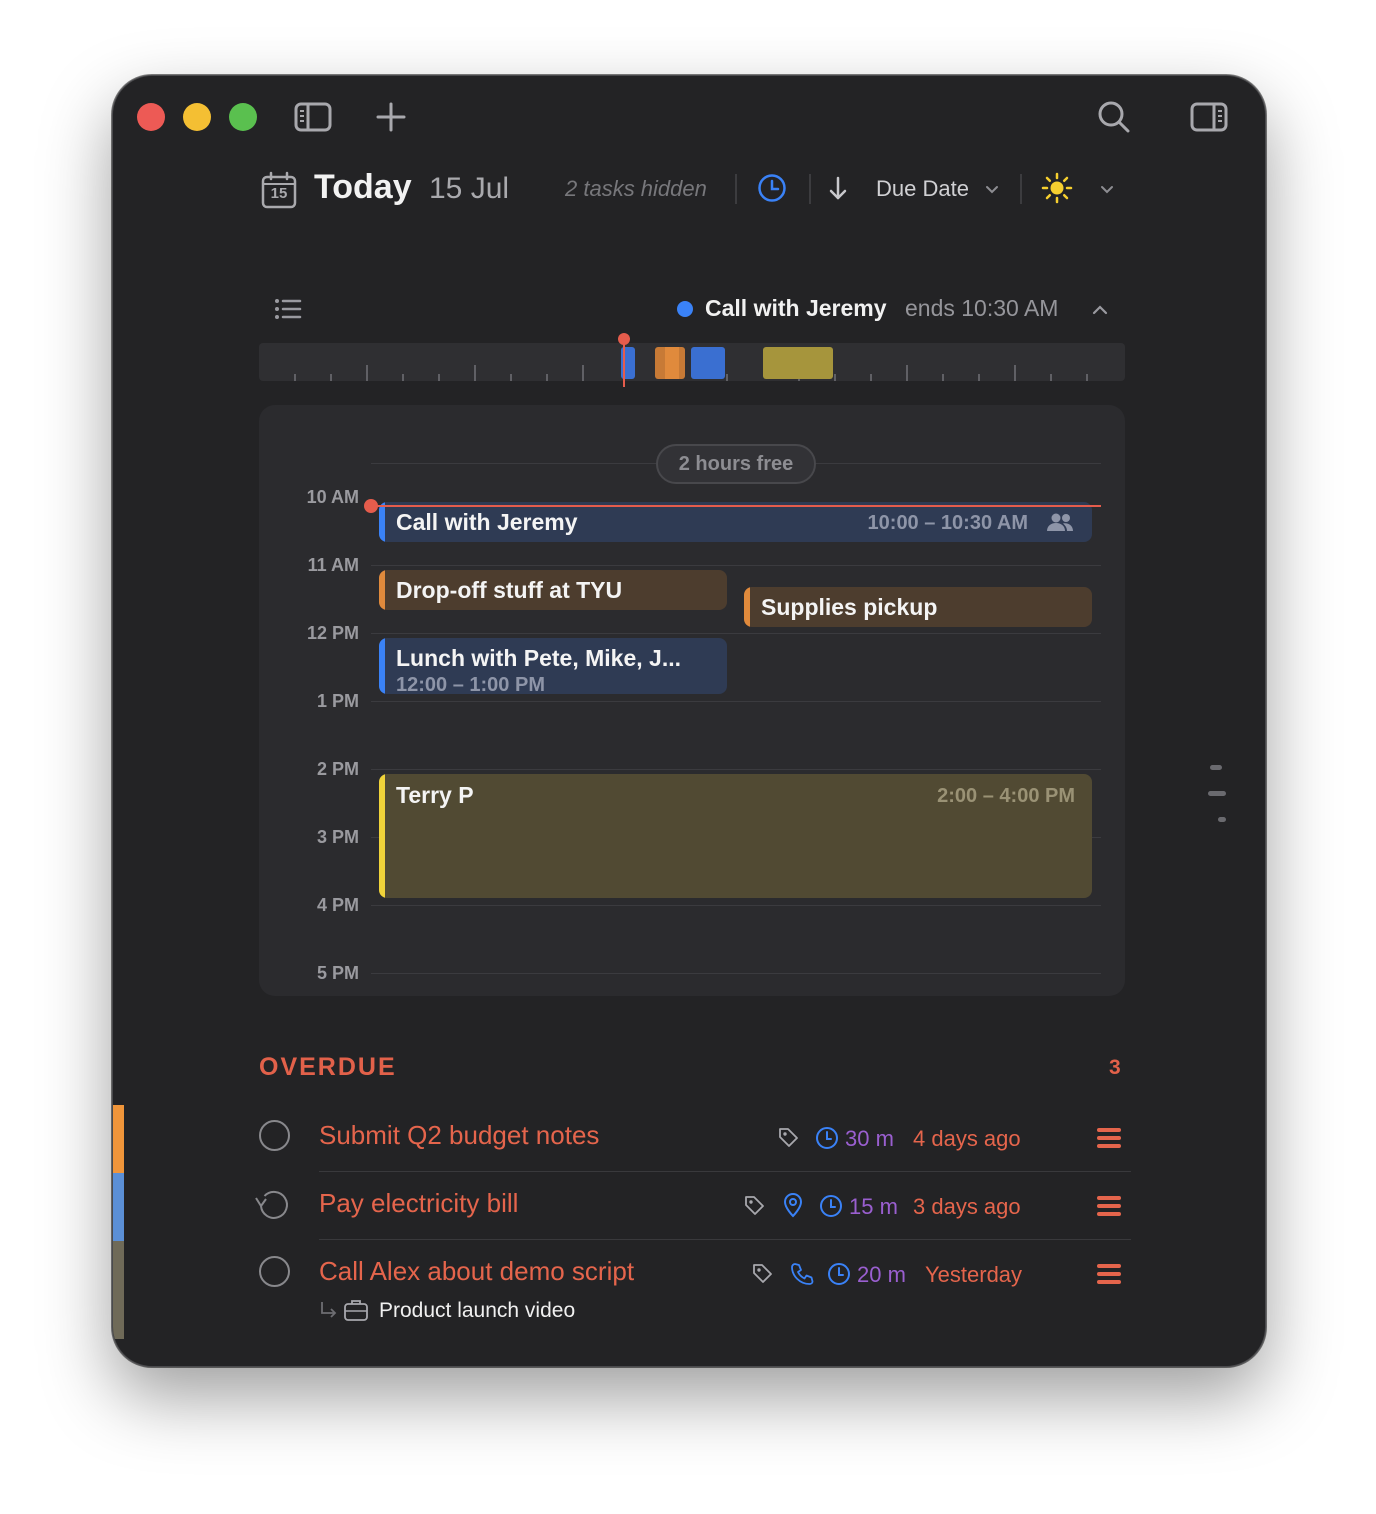 The width and height of the screenshot is (1376, 1514). Describe the element at coordinates (337, 905) in the screenshot. I see `hour-label: 4 PM` at that location.